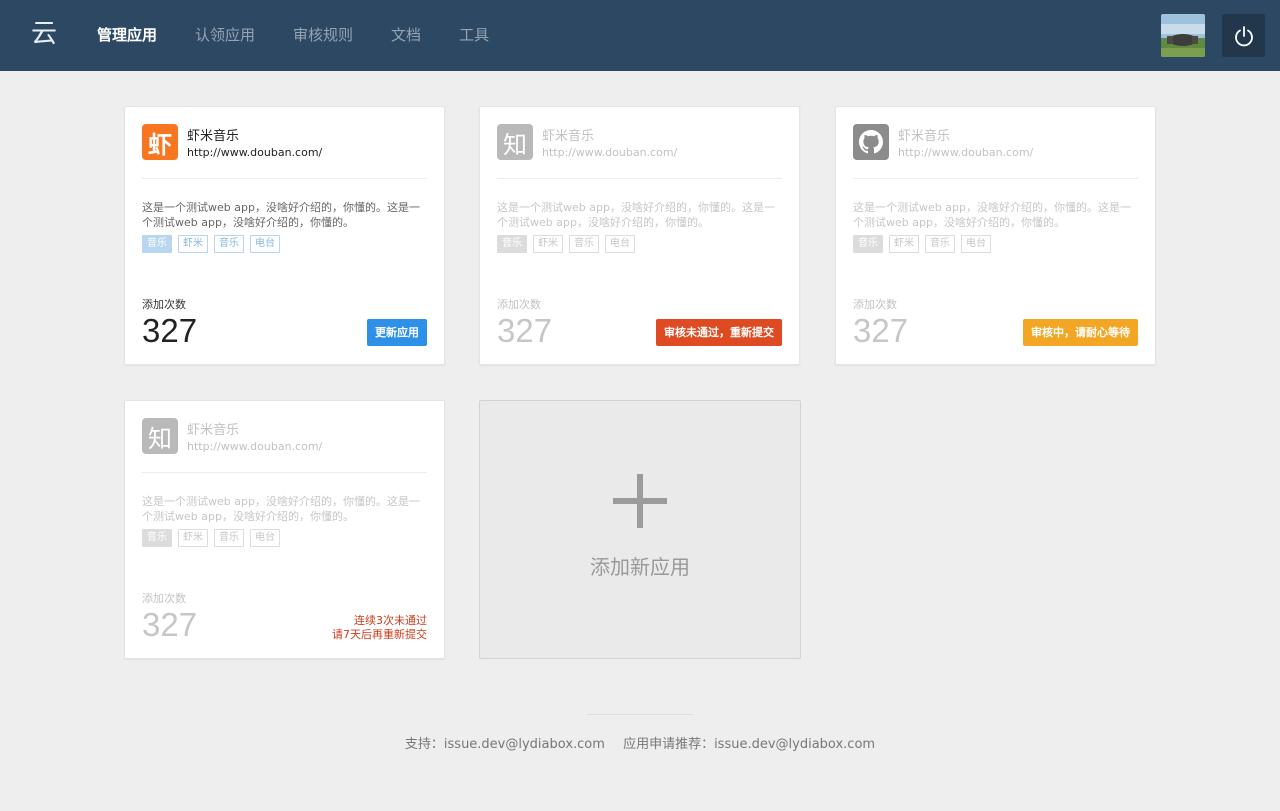 The width and height of the screenshot is (1280, 811). Describe the element at coordinates (474, 35) in the screenshot. I see `nav-item-tools: 工具` at that location.